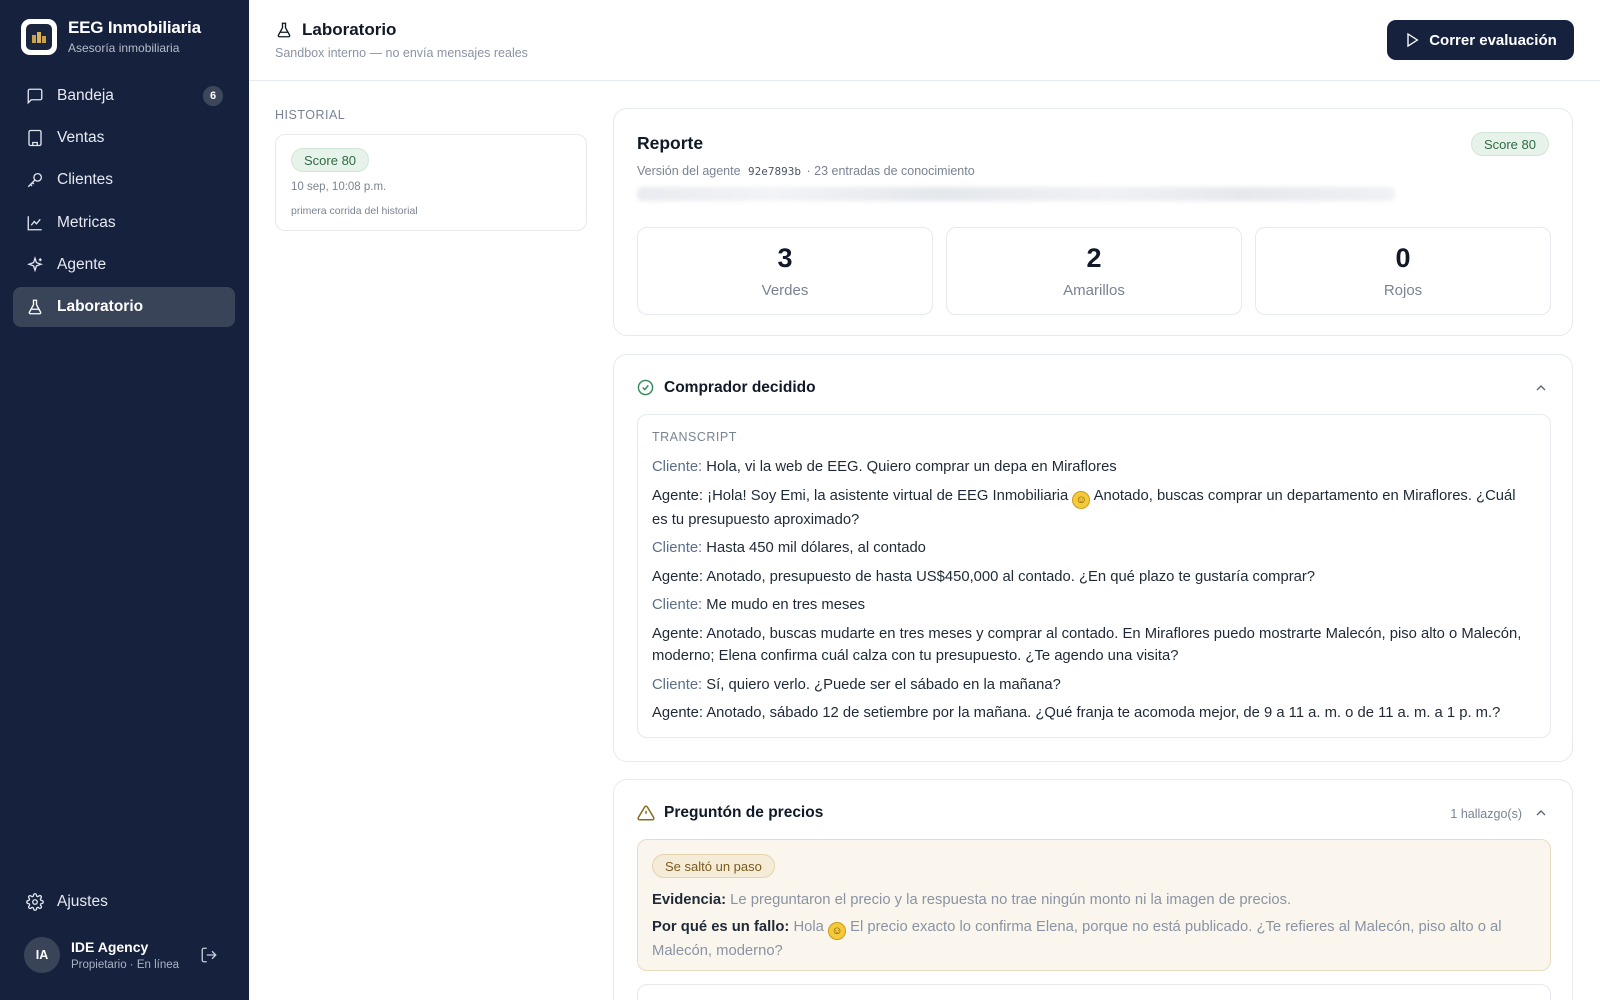 This screenshot has height=1000, width=1600. Describe the element at coordinates (124, 138) in the screenshot. I see `sidebar-item-ventas: Ventas` at that location.